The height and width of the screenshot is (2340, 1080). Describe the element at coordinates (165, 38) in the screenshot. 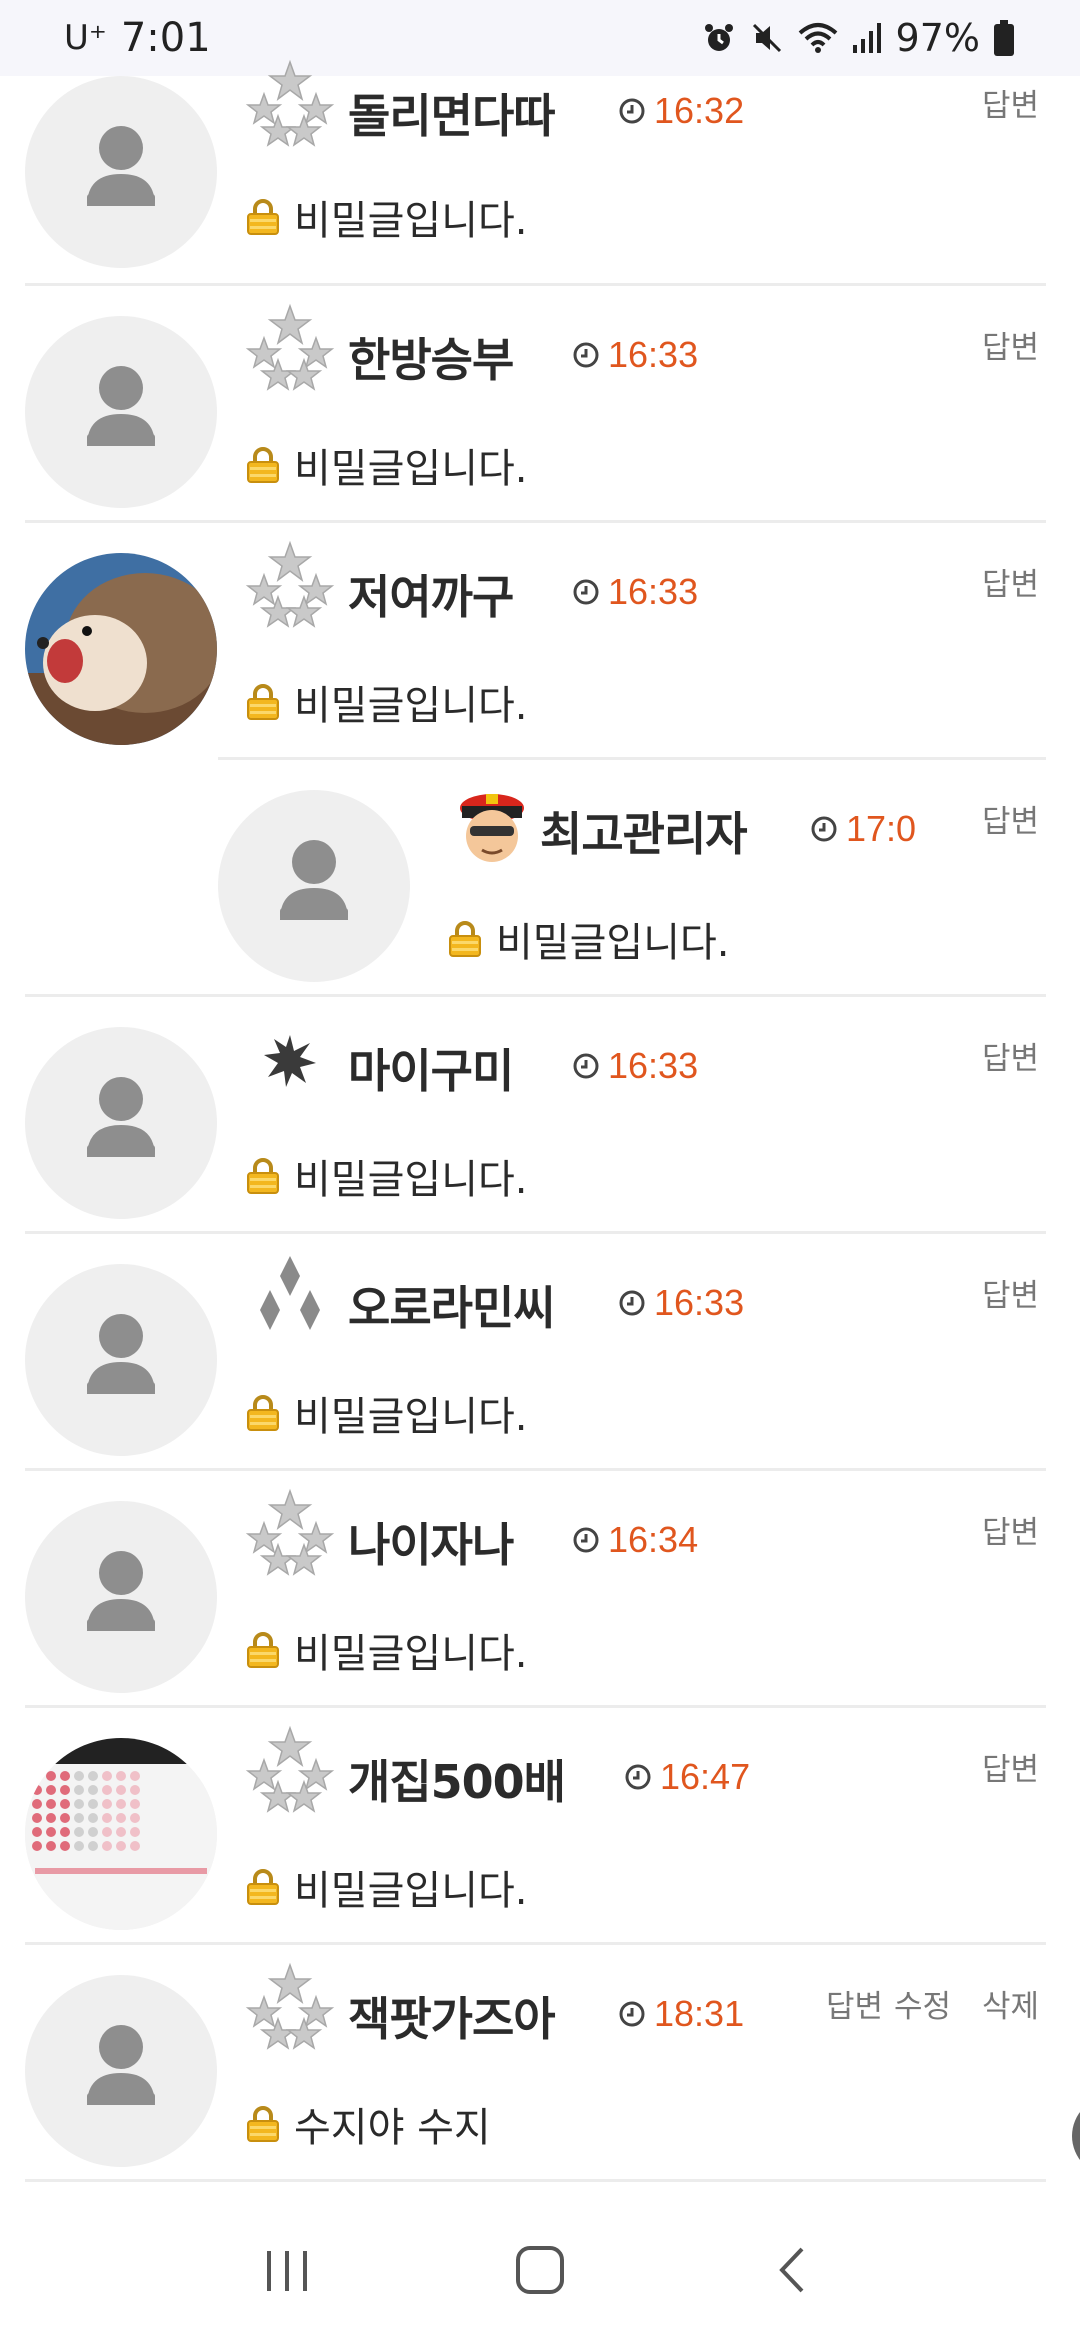

I see `clock-time: 7:01` at that location.